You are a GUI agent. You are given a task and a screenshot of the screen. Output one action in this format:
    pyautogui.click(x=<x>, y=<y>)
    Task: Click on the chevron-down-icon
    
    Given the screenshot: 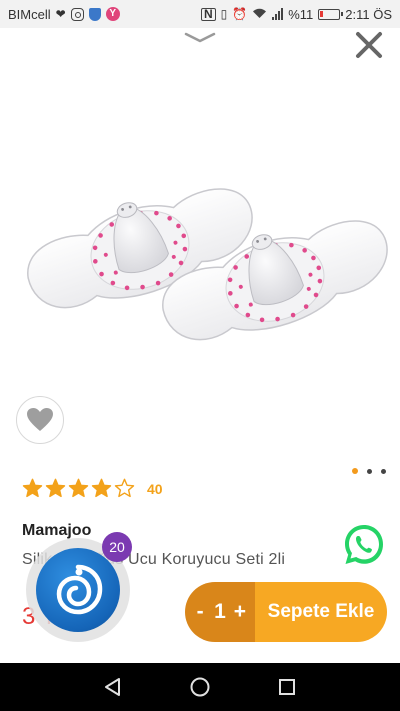 What is the action you would take?
    pyautogui.click(x=200, y=37)
    